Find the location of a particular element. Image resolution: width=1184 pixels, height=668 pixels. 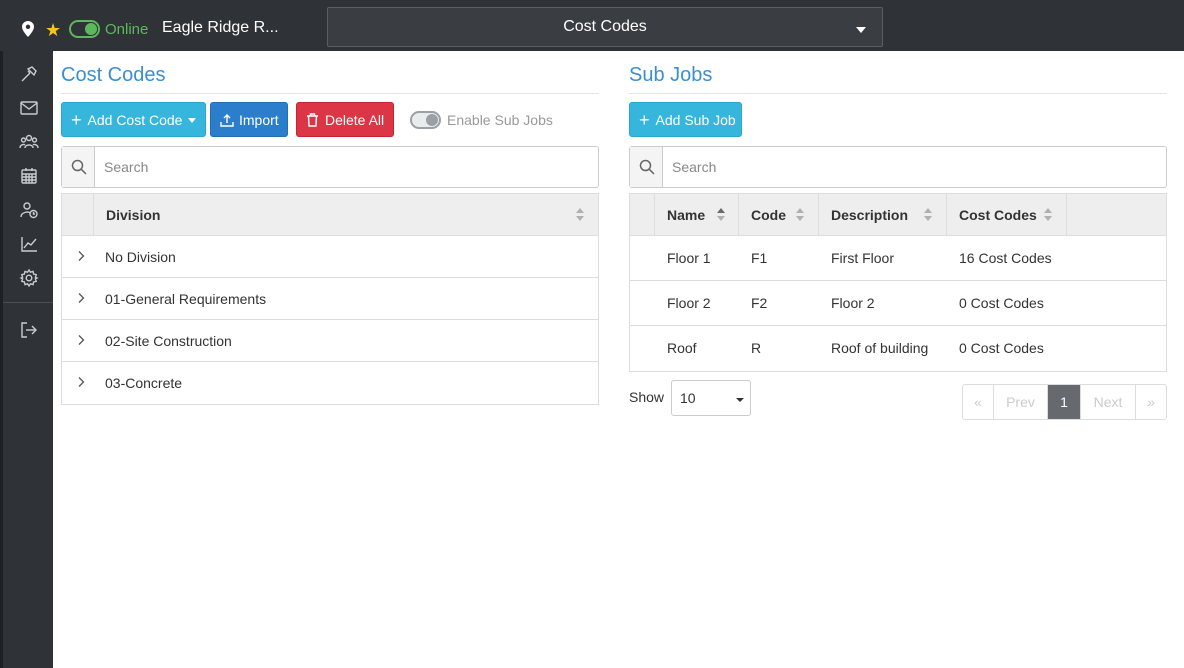

show-label: Show is located at coordinates (647, 397).